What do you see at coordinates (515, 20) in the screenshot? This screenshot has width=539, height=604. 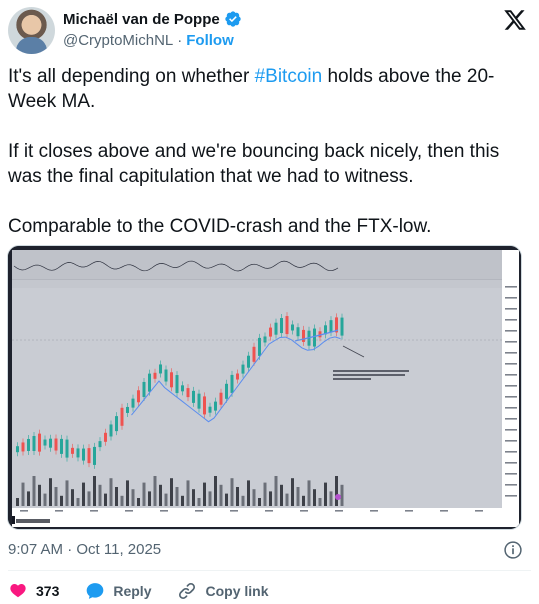 I see `x-logo-icon` at bounding box center [515, 20].